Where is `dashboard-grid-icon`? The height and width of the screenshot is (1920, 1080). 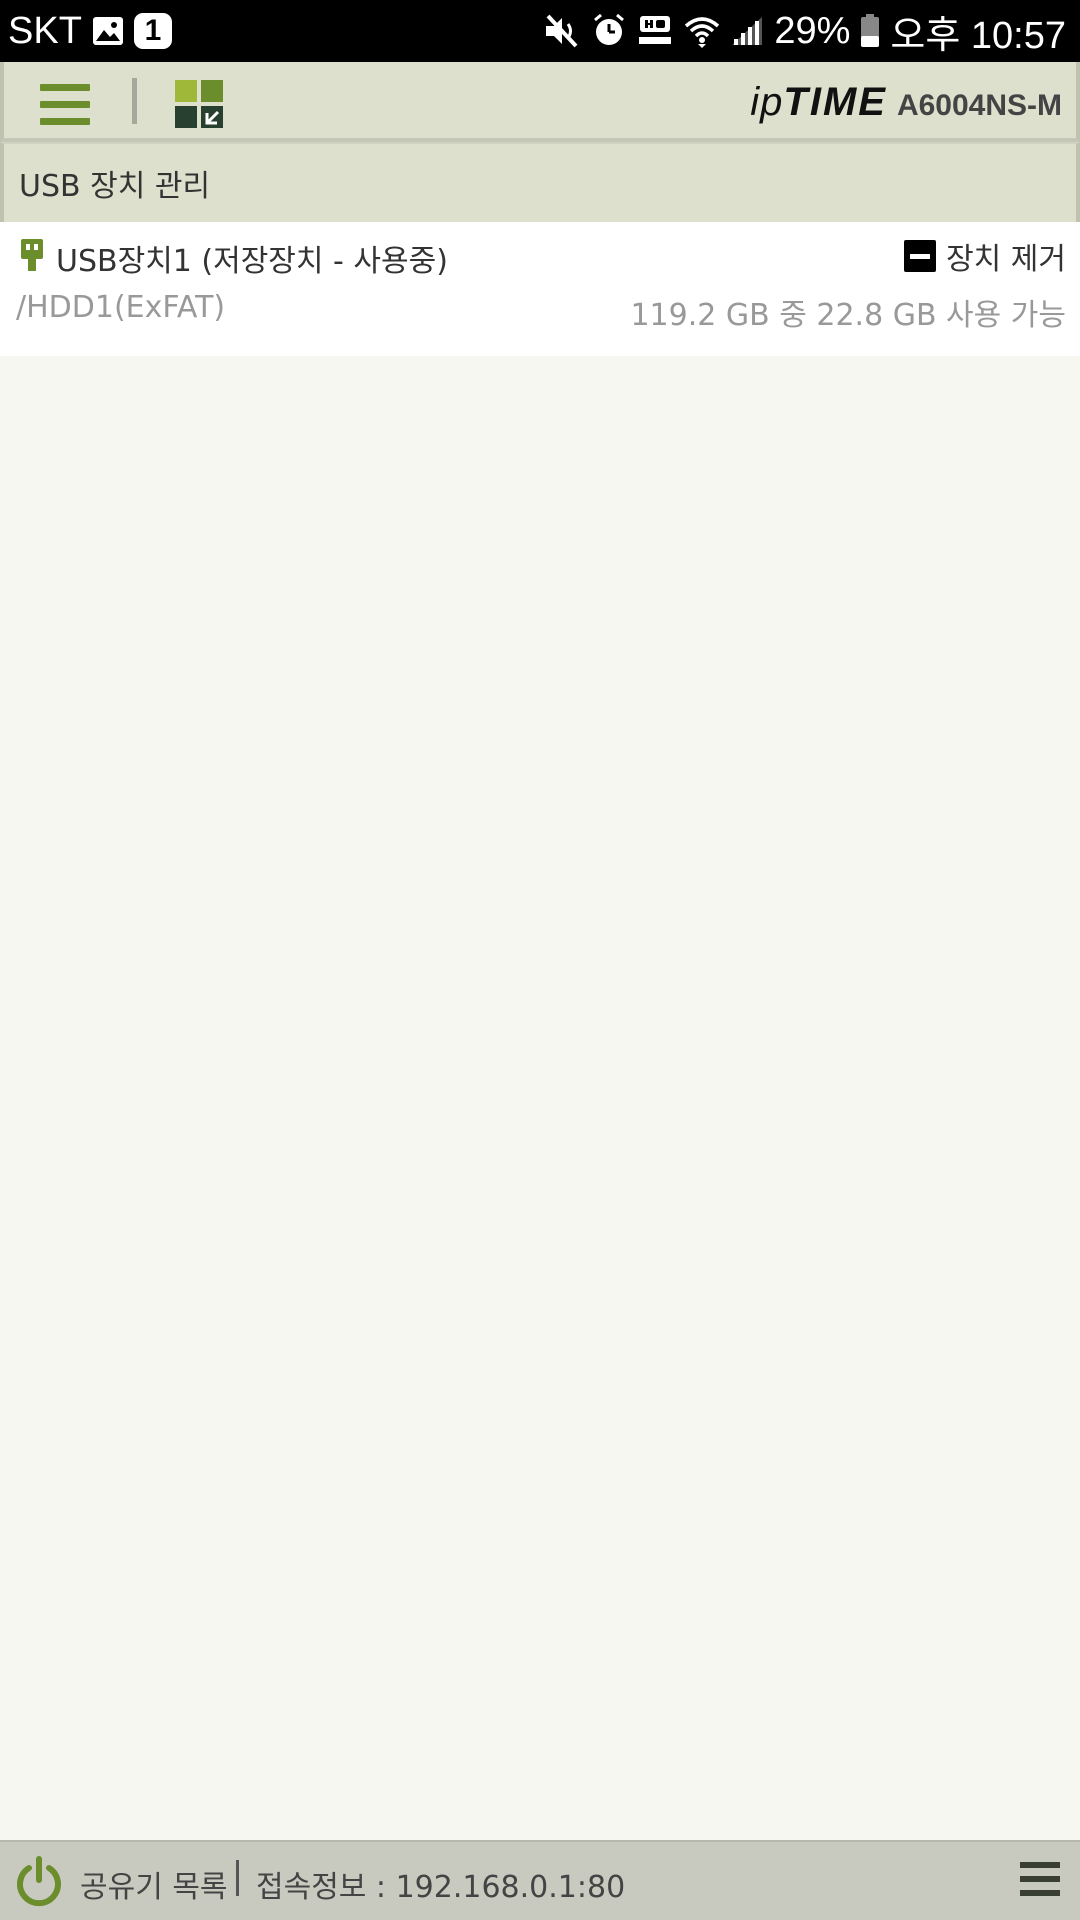 dashboard-grid-icon is located at coordinates (199, 104).